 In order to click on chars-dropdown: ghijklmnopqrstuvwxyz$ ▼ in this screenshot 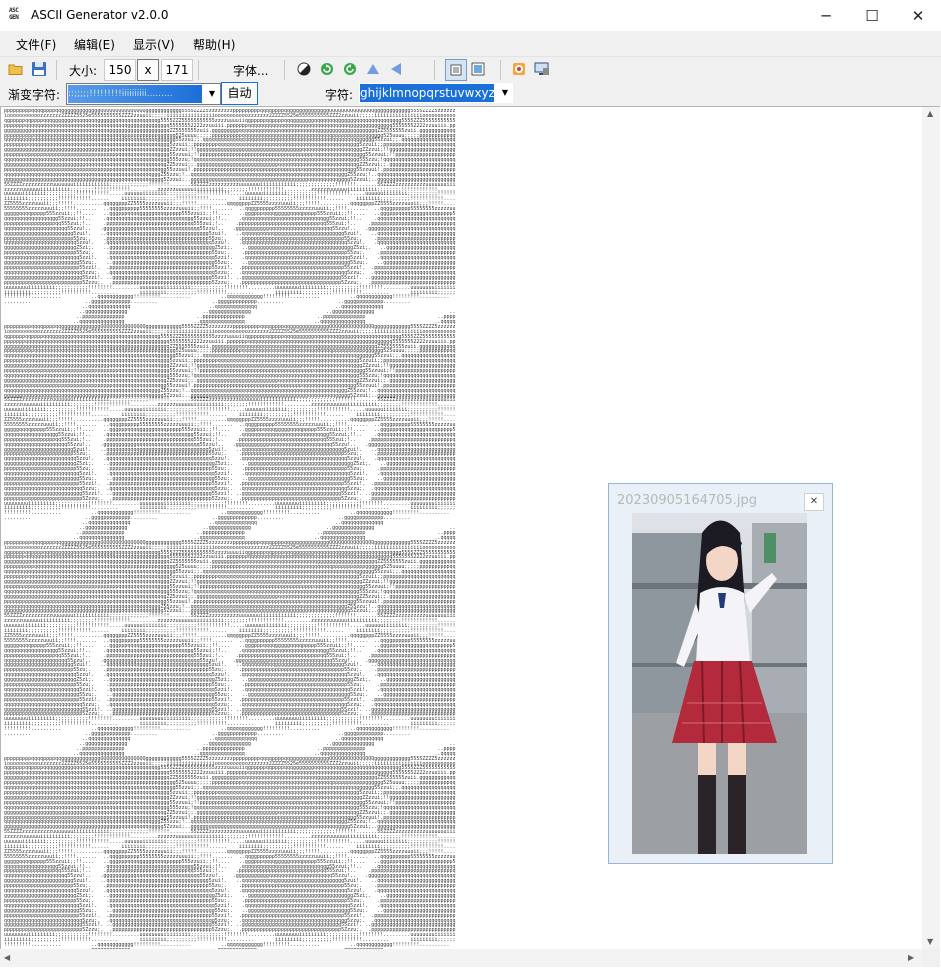, I will do `click(436, 93)`.